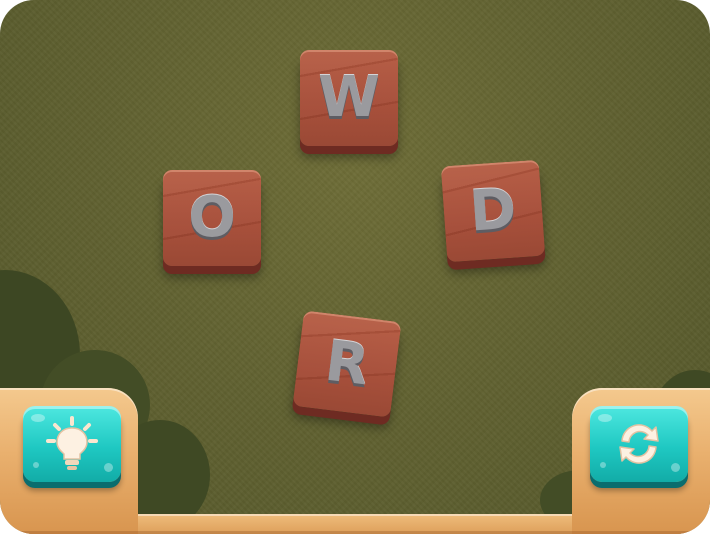 Image resolution: width=710 pixels, height=534 pixels. I want to click on hint-button, so click(72, 444).